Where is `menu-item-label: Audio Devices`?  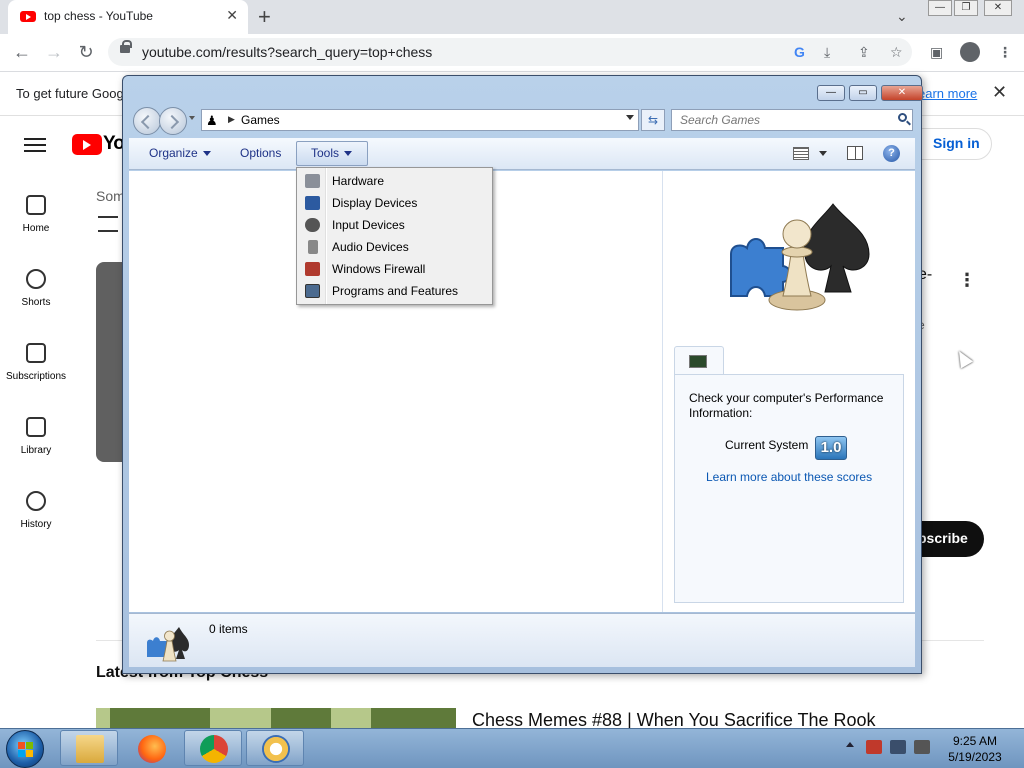
menu-item-label: Audio Devices is located at coordinates (370, 247).